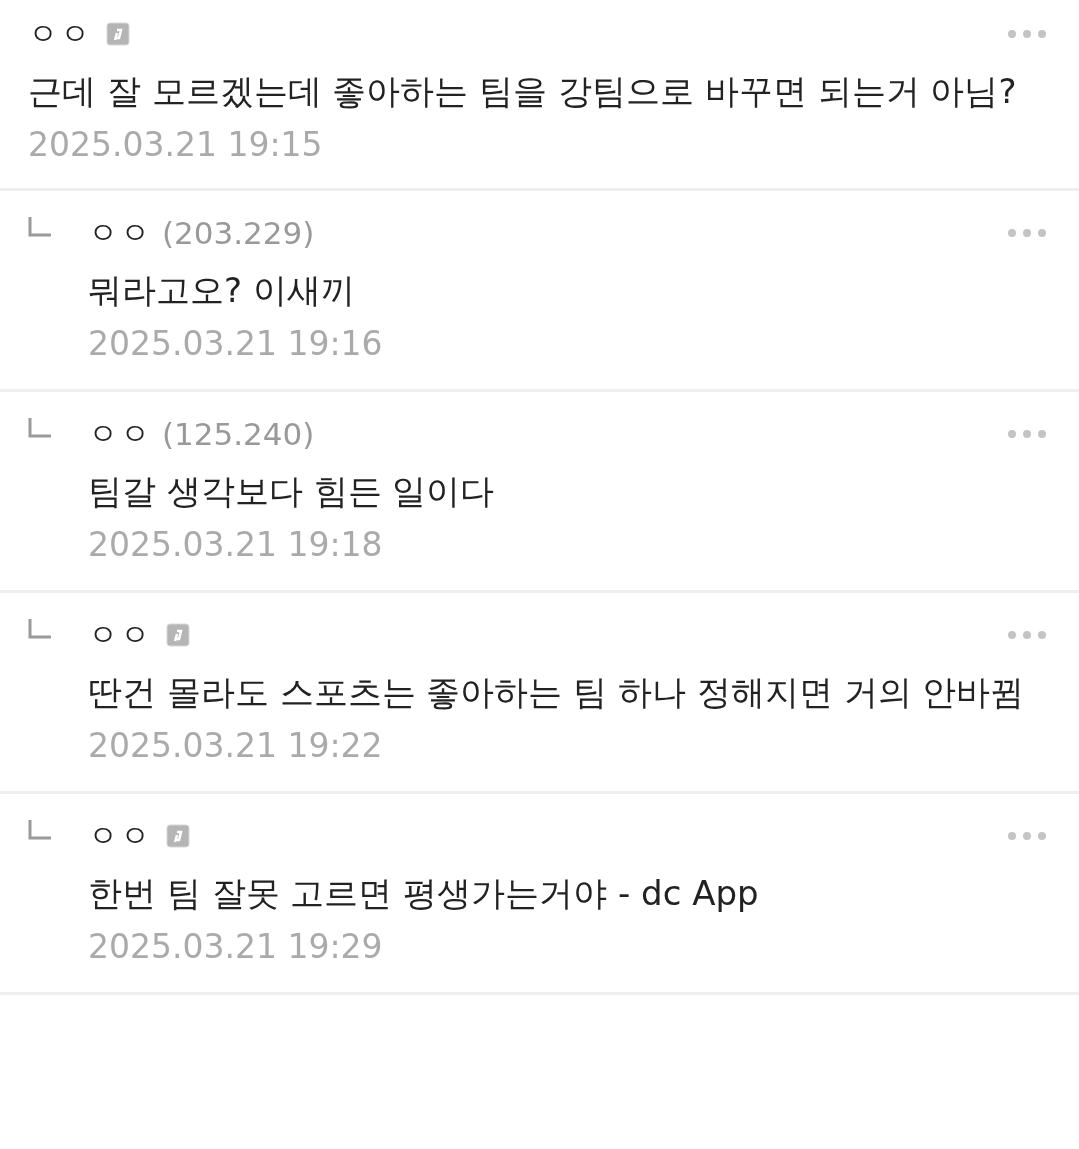  What do you see at coordinates (238, 434) in the screenshot?
I see `ip-address: (125.240)` at bounding box center [238, 434].